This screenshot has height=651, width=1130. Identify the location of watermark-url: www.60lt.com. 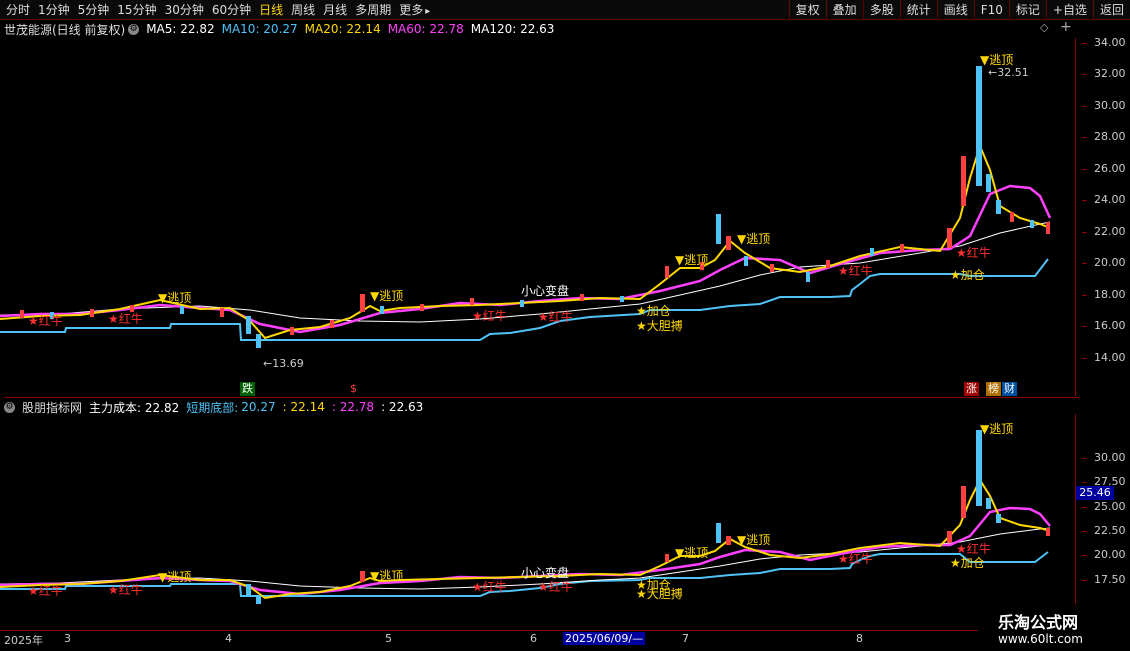
(1040, 639).